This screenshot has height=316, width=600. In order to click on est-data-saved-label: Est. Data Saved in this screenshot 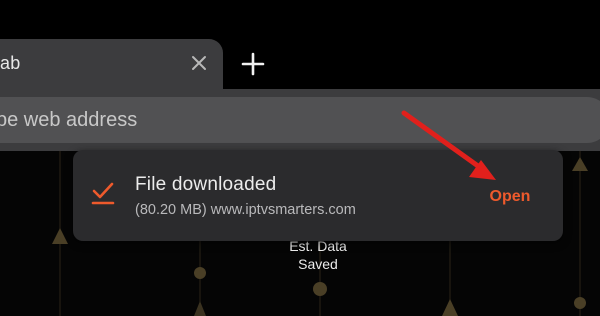, I will do `click(318, 255)`.